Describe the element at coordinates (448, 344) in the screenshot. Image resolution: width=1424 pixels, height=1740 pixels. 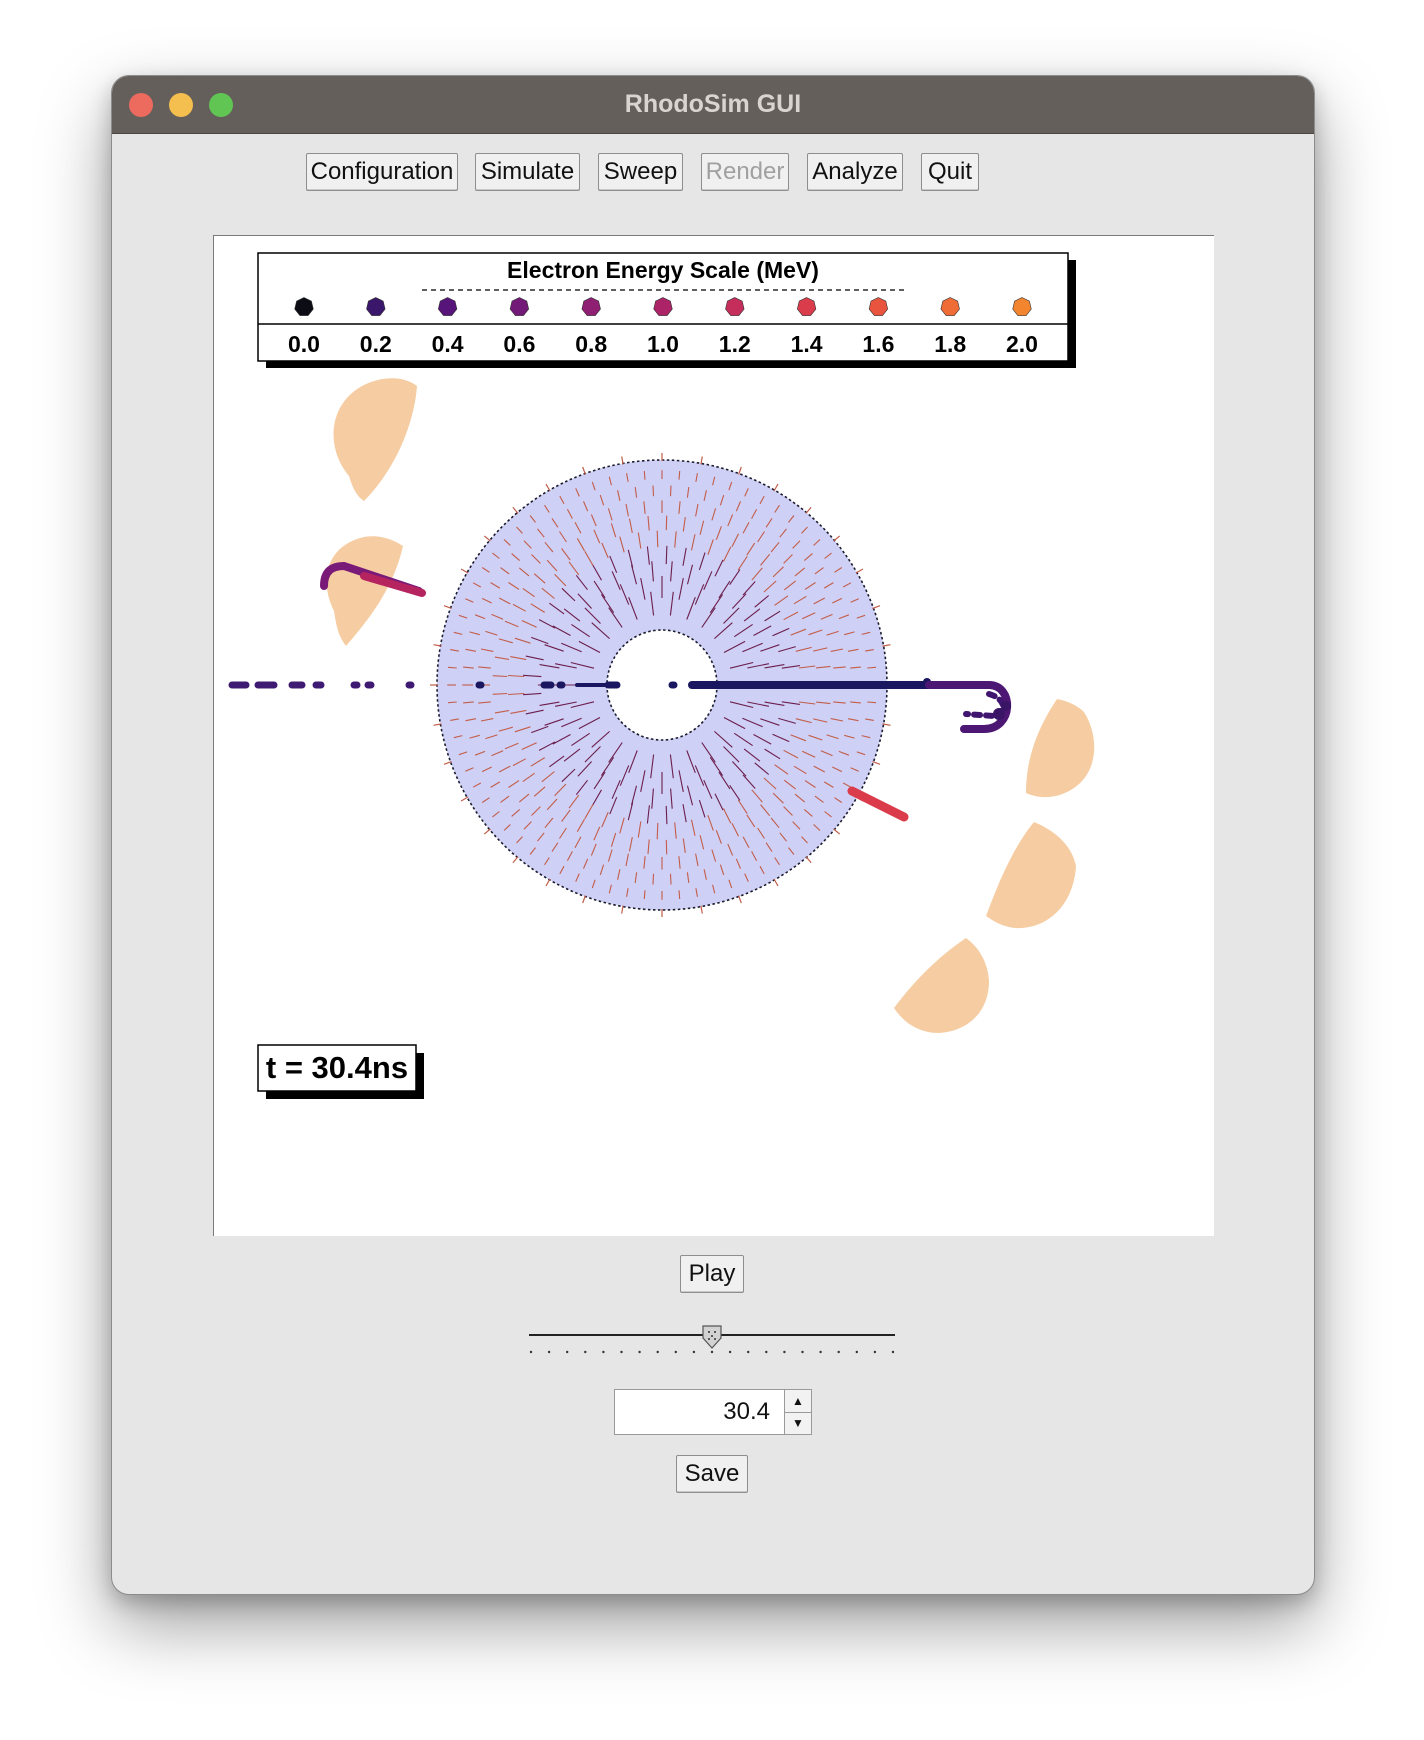
I see `legend-label-2: 0.4` at that location.